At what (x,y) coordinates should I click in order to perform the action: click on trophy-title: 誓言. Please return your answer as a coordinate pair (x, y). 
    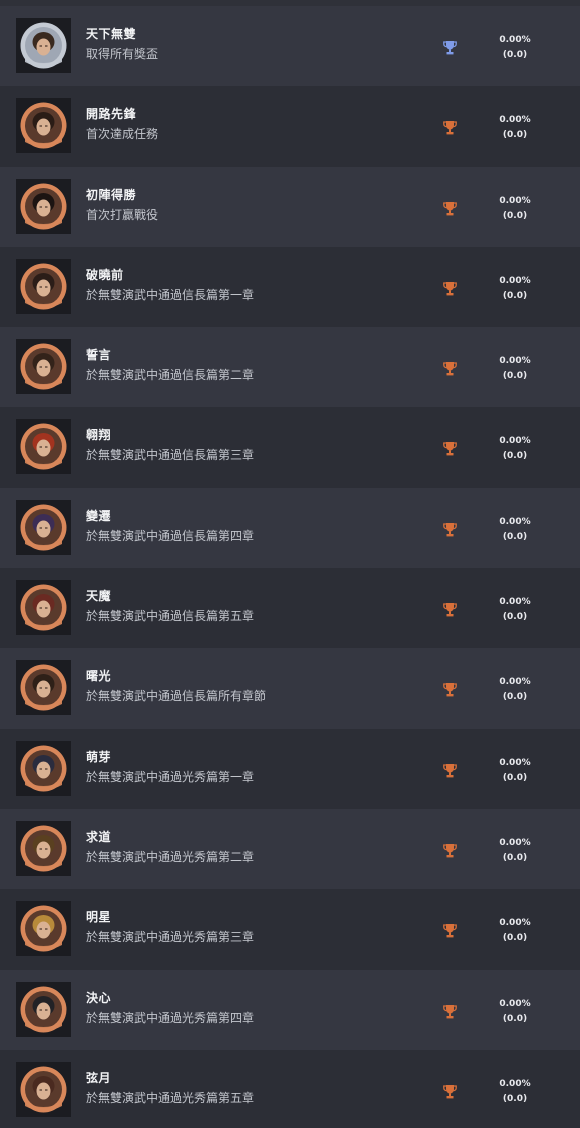
    Looking at the image, I should click on (99, 355).